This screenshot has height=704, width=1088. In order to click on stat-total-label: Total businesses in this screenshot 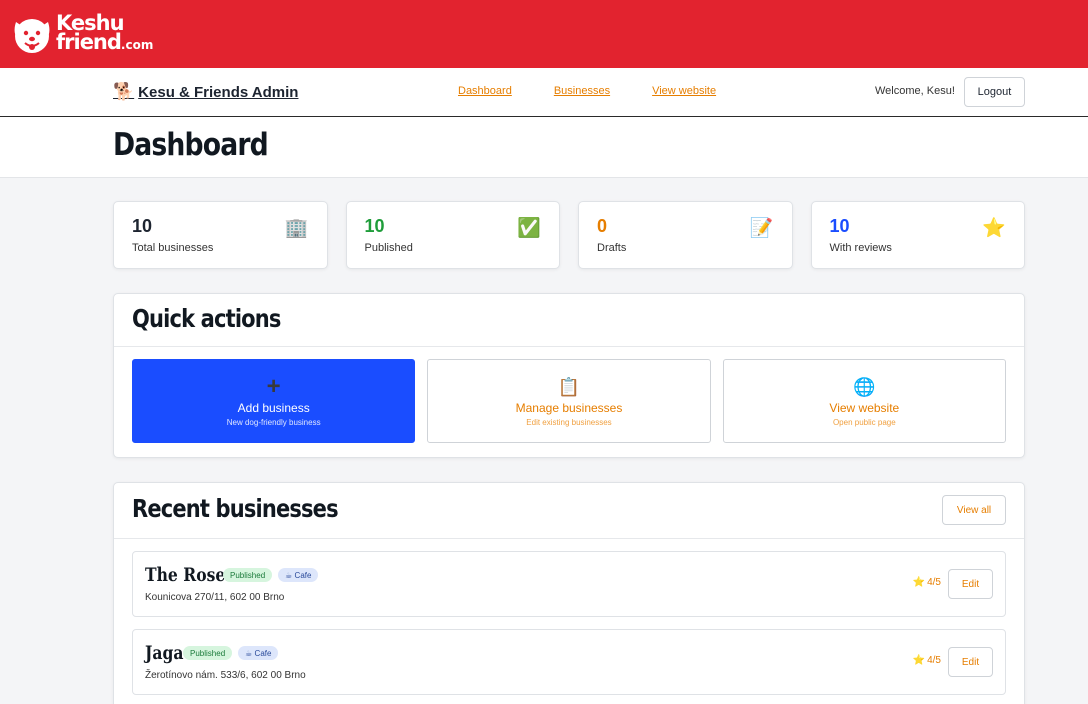, I will do `click(173, 248)`.